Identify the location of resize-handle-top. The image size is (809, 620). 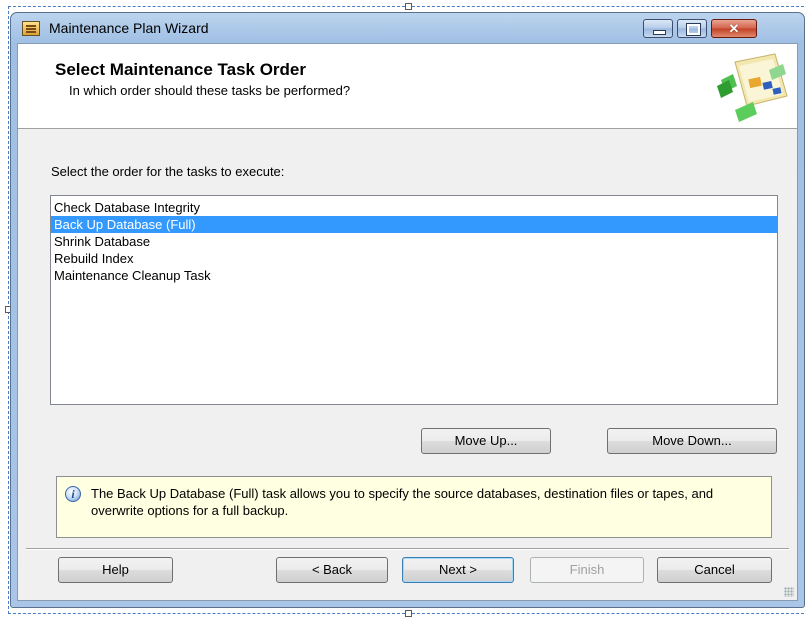
(408, 6).